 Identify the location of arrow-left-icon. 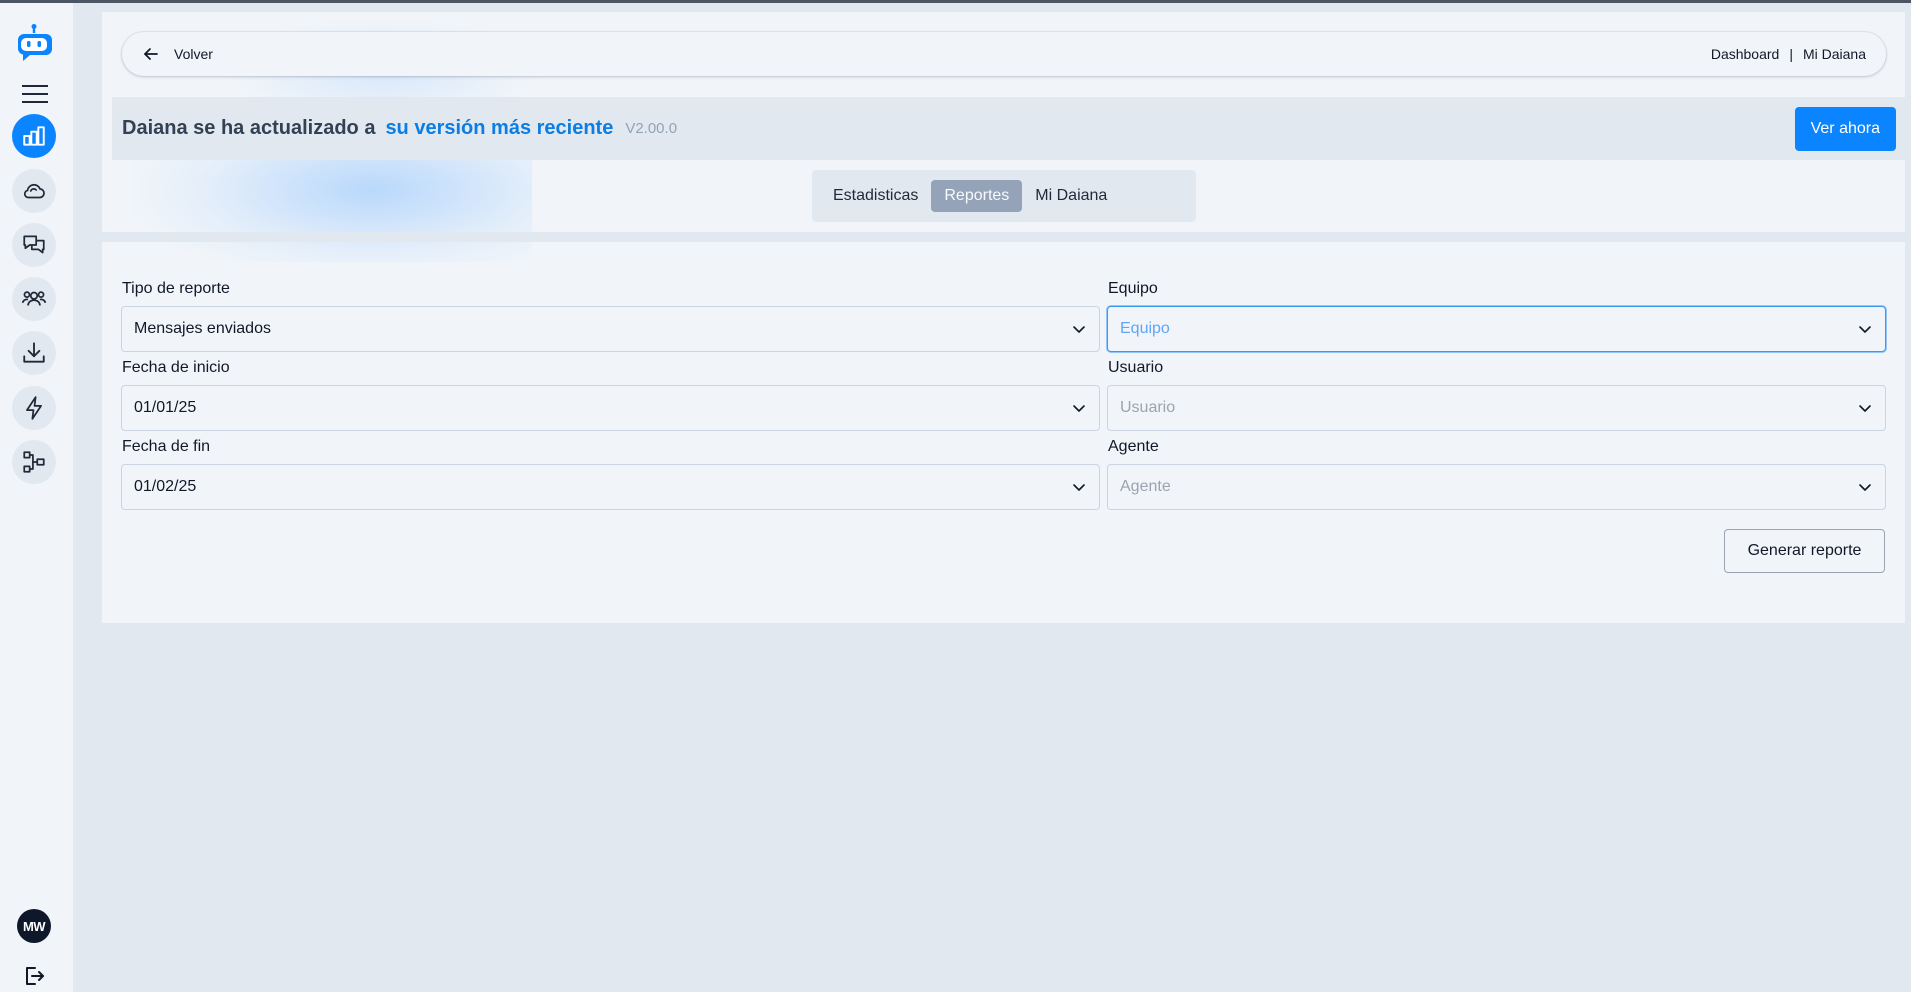
(151, 54).